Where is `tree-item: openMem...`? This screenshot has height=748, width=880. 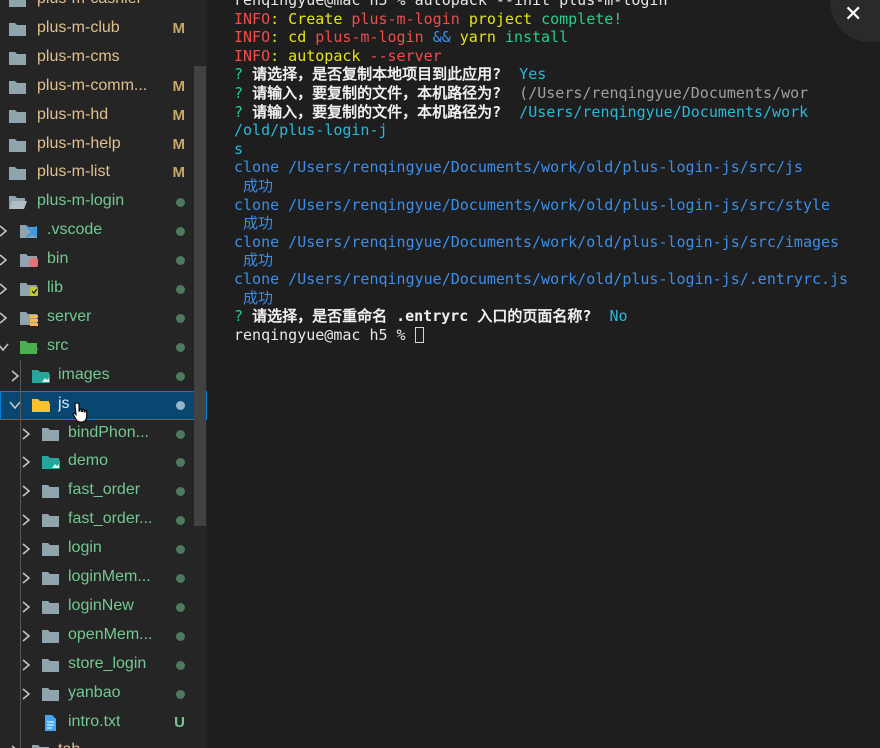 tree-item: openMem... is located at coordinates (103, 636).